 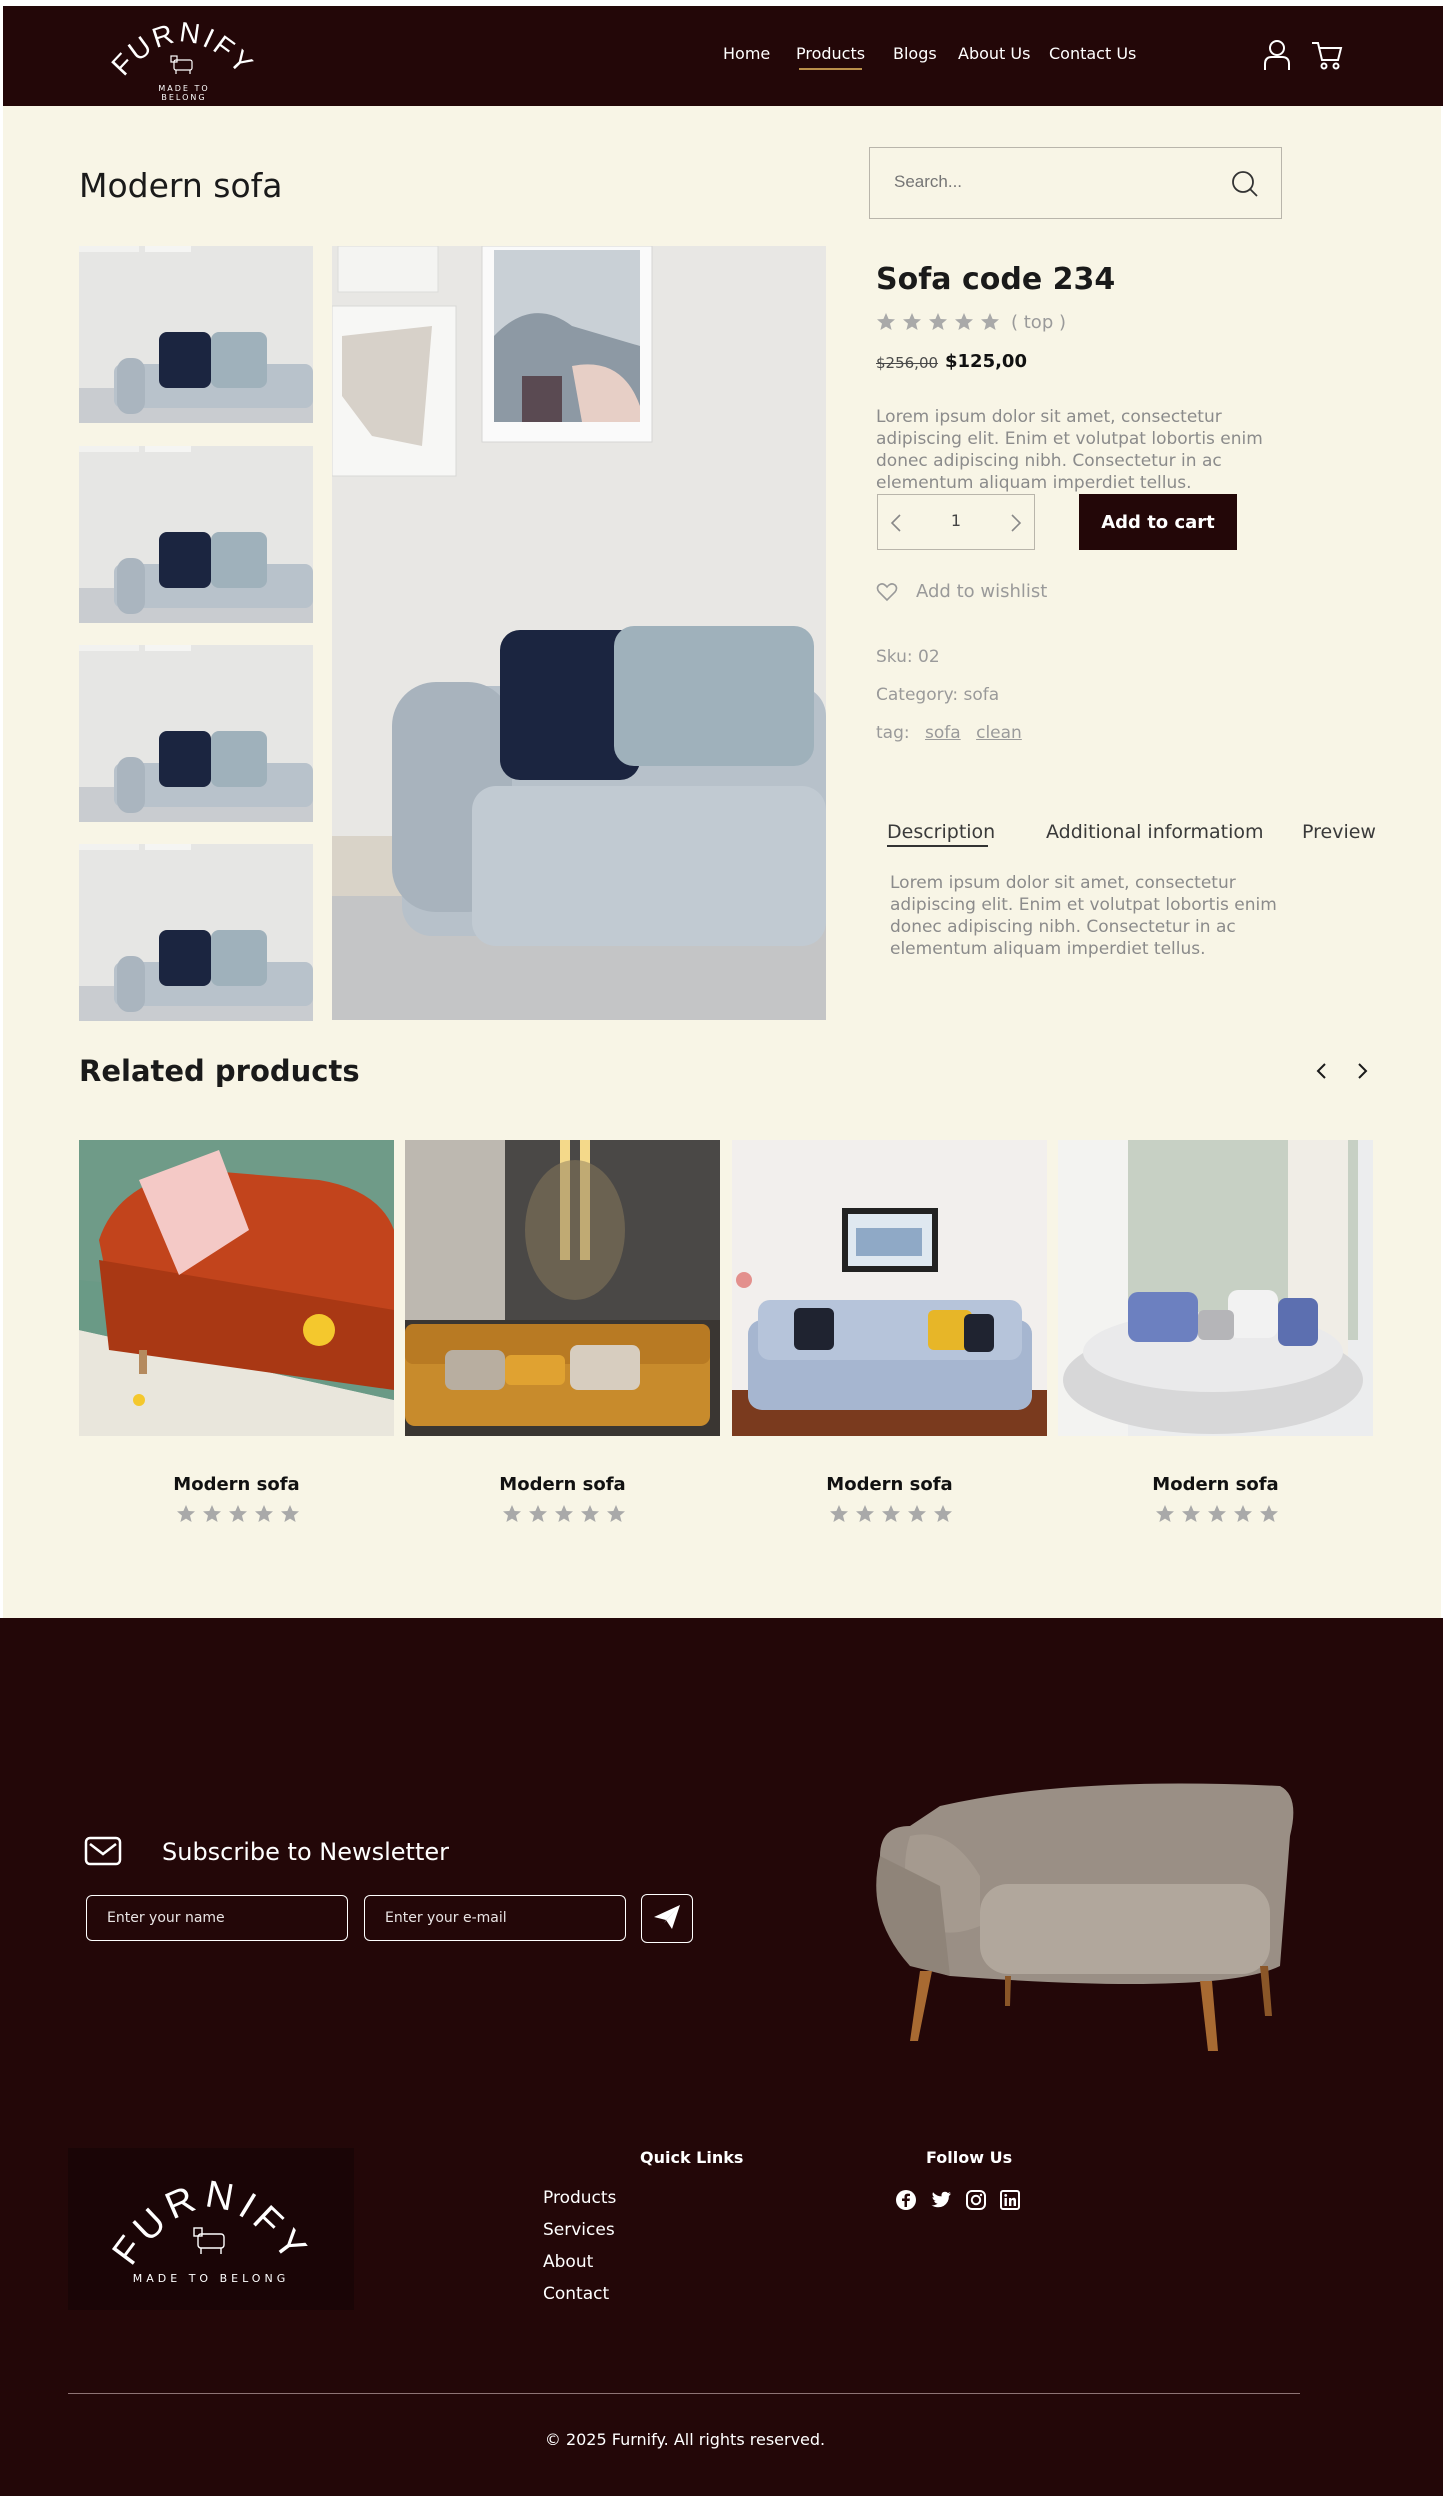 What do you see at coordinates (208, 2222) in the screenshot?
I see `footer-logo-text: FURNIFY` at bounding box center [208, 2222].